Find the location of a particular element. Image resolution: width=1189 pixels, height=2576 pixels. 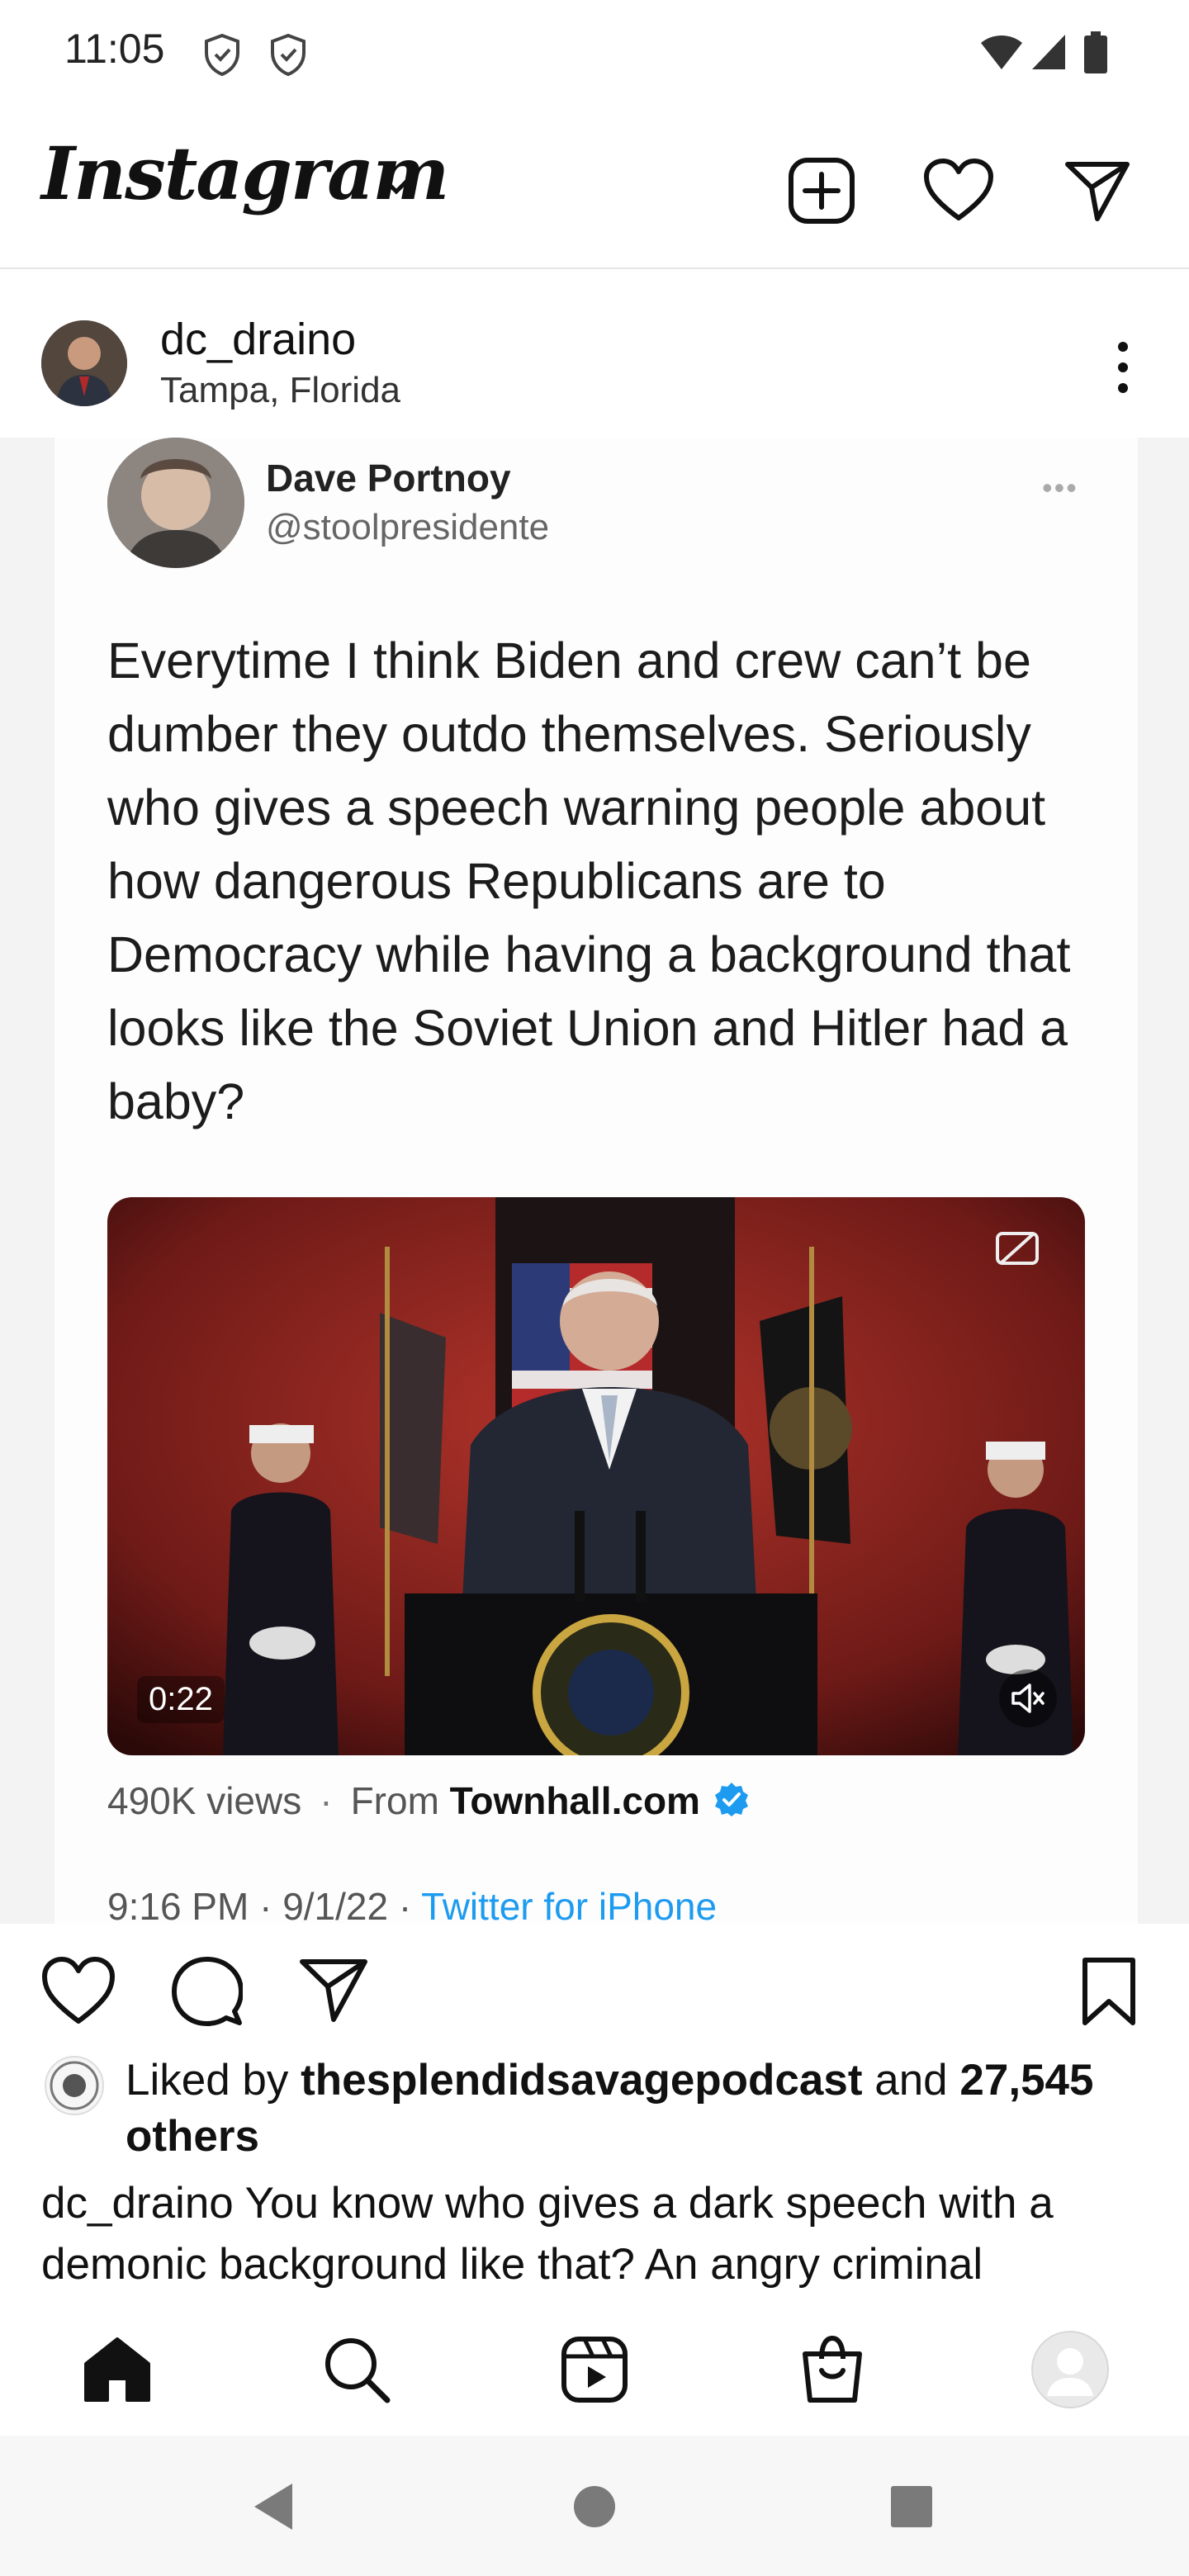

save-button is located at coordinates (1117, 1994).